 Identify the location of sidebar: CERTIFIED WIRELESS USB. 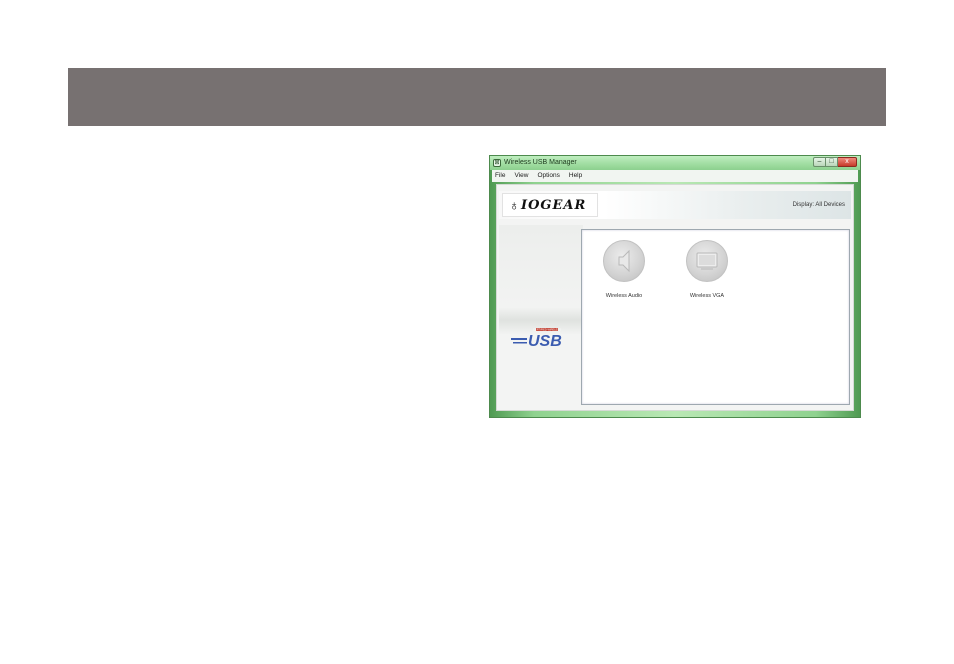
(541, 316).